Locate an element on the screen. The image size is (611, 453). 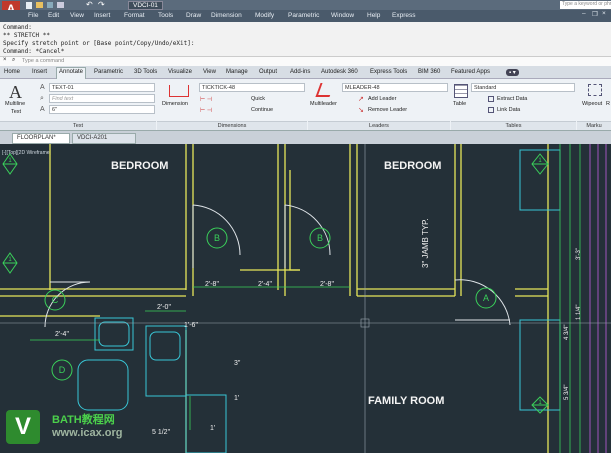
wipeout-icon is located at coordinates (595, 90).